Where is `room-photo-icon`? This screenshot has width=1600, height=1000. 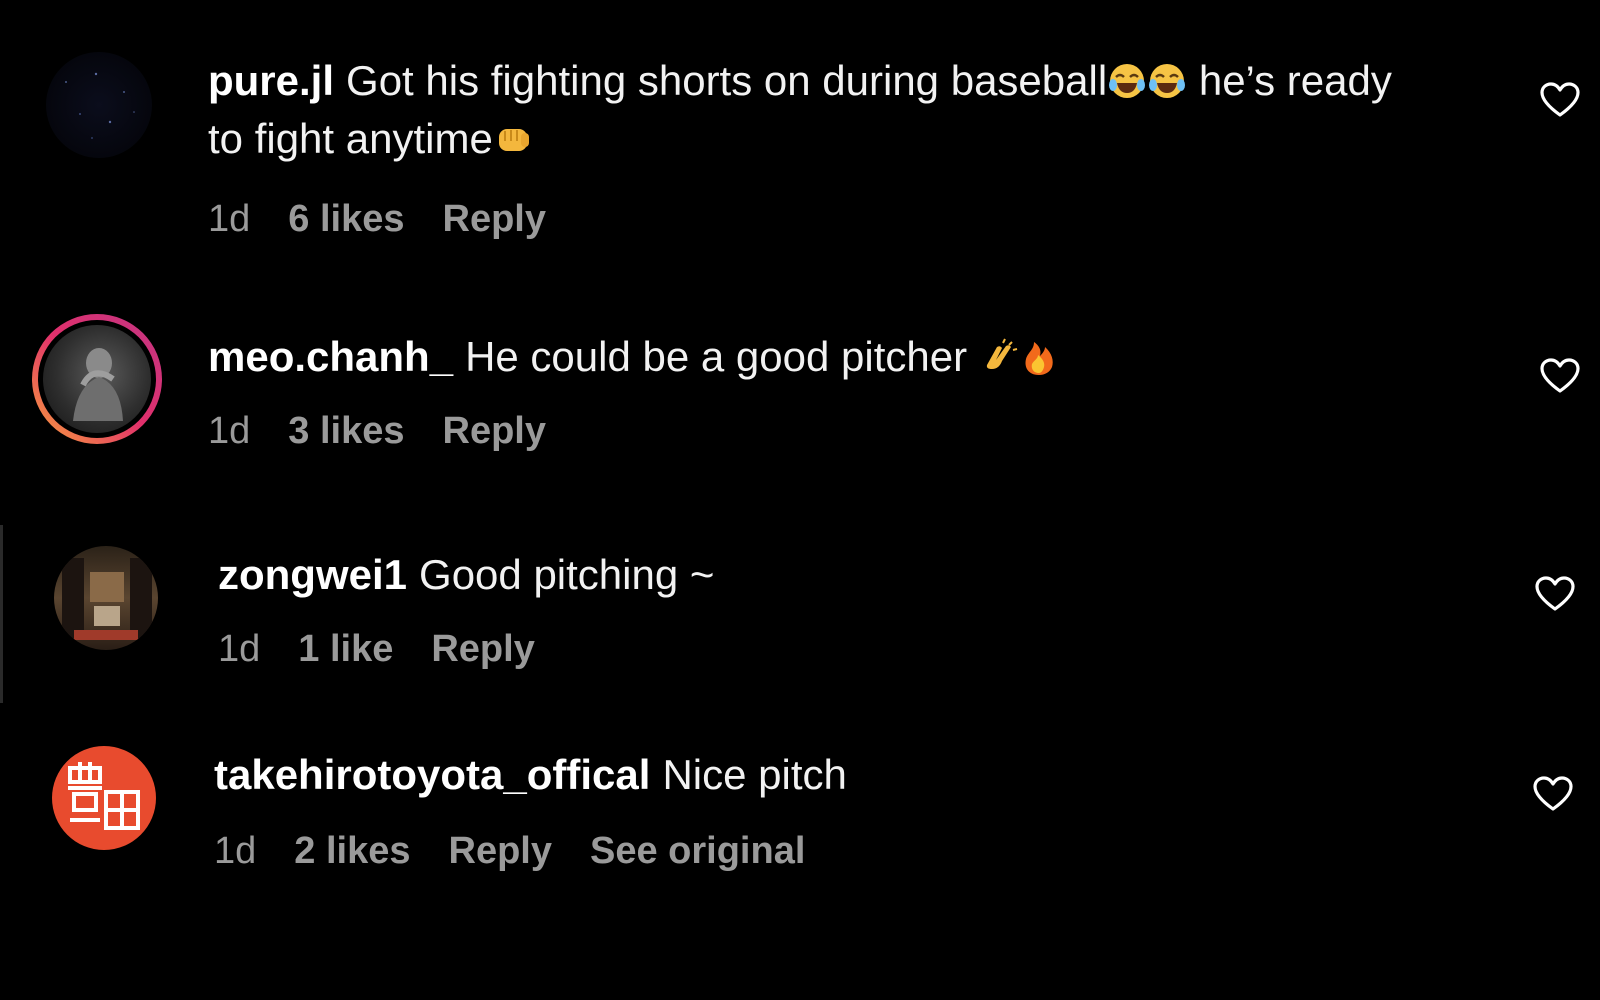
room-photo-icon is located at coordinates (107, 599).